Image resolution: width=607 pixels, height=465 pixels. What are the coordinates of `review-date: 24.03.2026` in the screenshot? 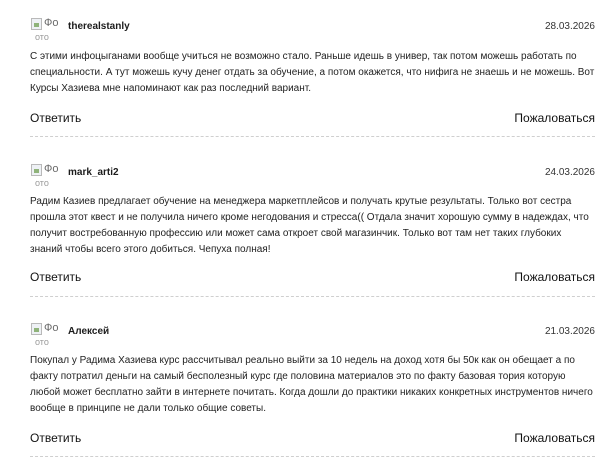 It's located at (569, 172).